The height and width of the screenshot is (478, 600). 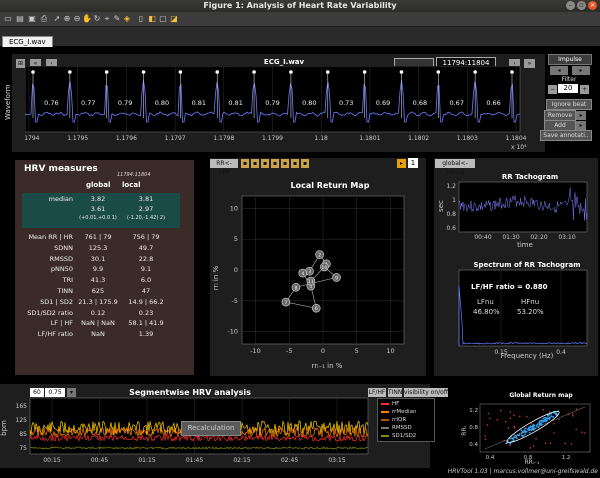 I want to click on tachogram-xtick: 02:20, so click(x=538, y=237).